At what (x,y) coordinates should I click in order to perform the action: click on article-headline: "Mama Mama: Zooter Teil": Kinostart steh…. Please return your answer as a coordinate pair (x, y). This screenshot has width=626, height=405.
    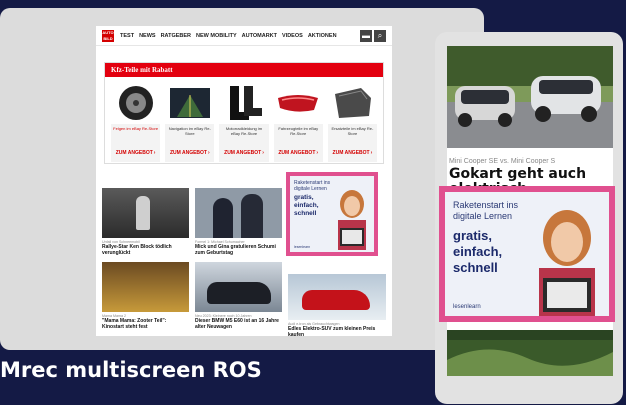
    Looking at the image, I should click on (145, 324).